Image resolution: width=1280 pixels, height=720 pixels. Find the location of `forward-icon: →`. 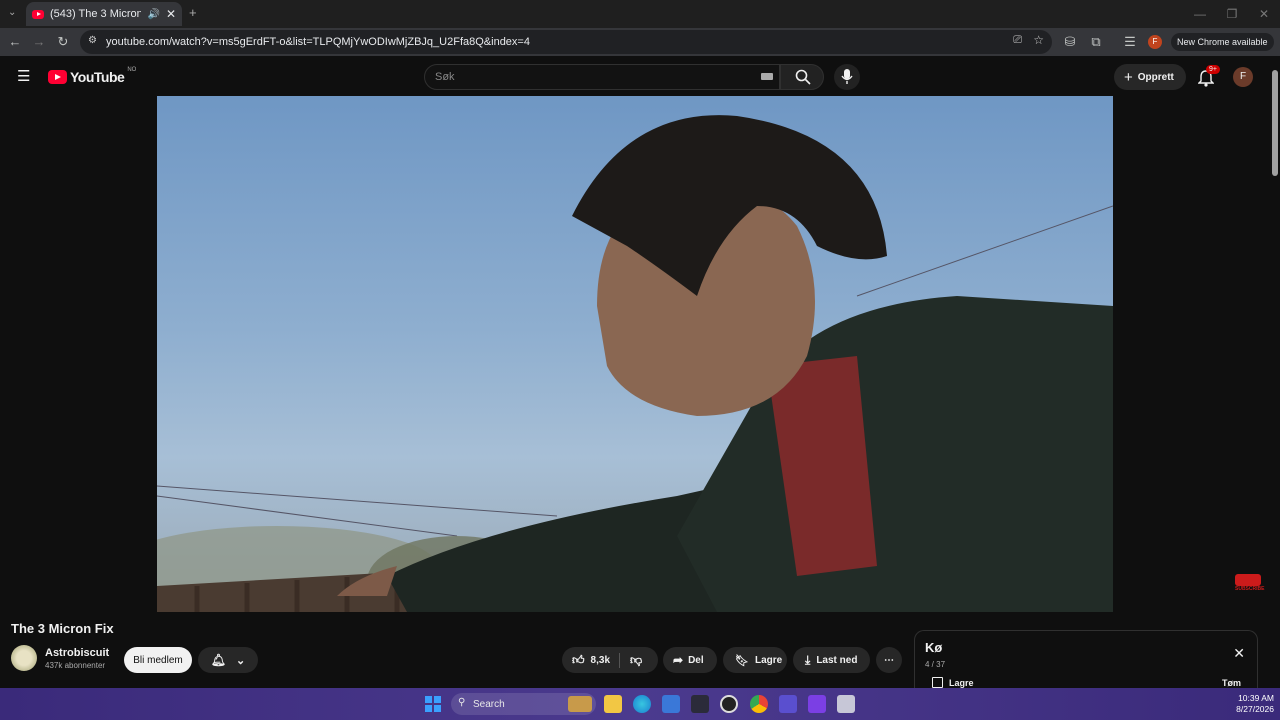

forward-icon: → is located at coordinates (39, 42).